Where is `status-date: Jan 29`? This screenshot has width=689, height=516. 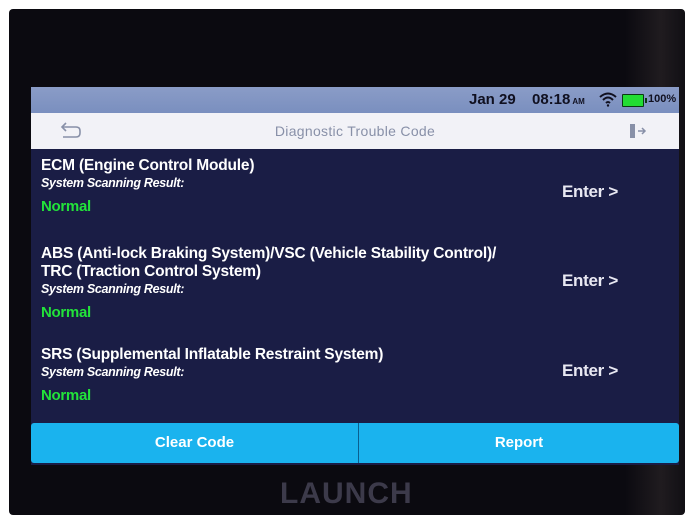
status-date: Jan 29 is located at coordinates (492, 99).